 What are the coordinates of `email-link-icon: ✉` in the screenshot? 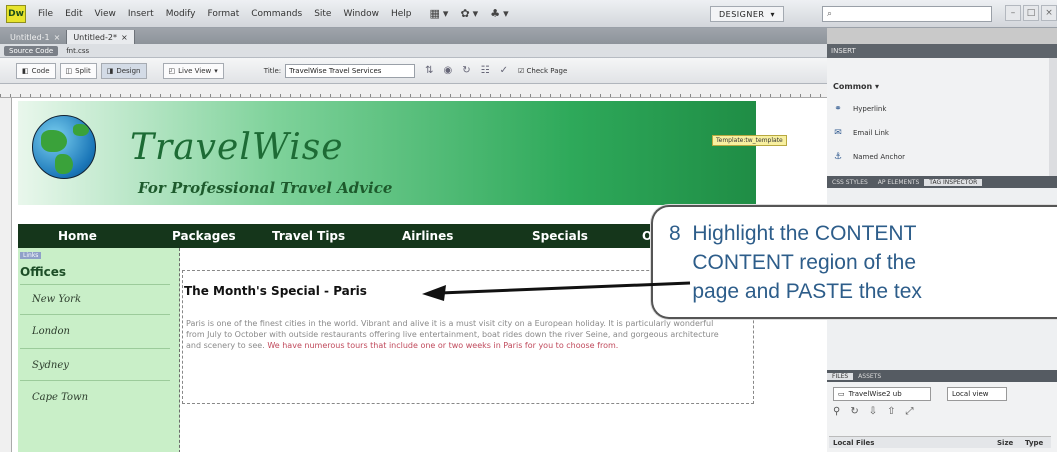 It's located at (838, 133).